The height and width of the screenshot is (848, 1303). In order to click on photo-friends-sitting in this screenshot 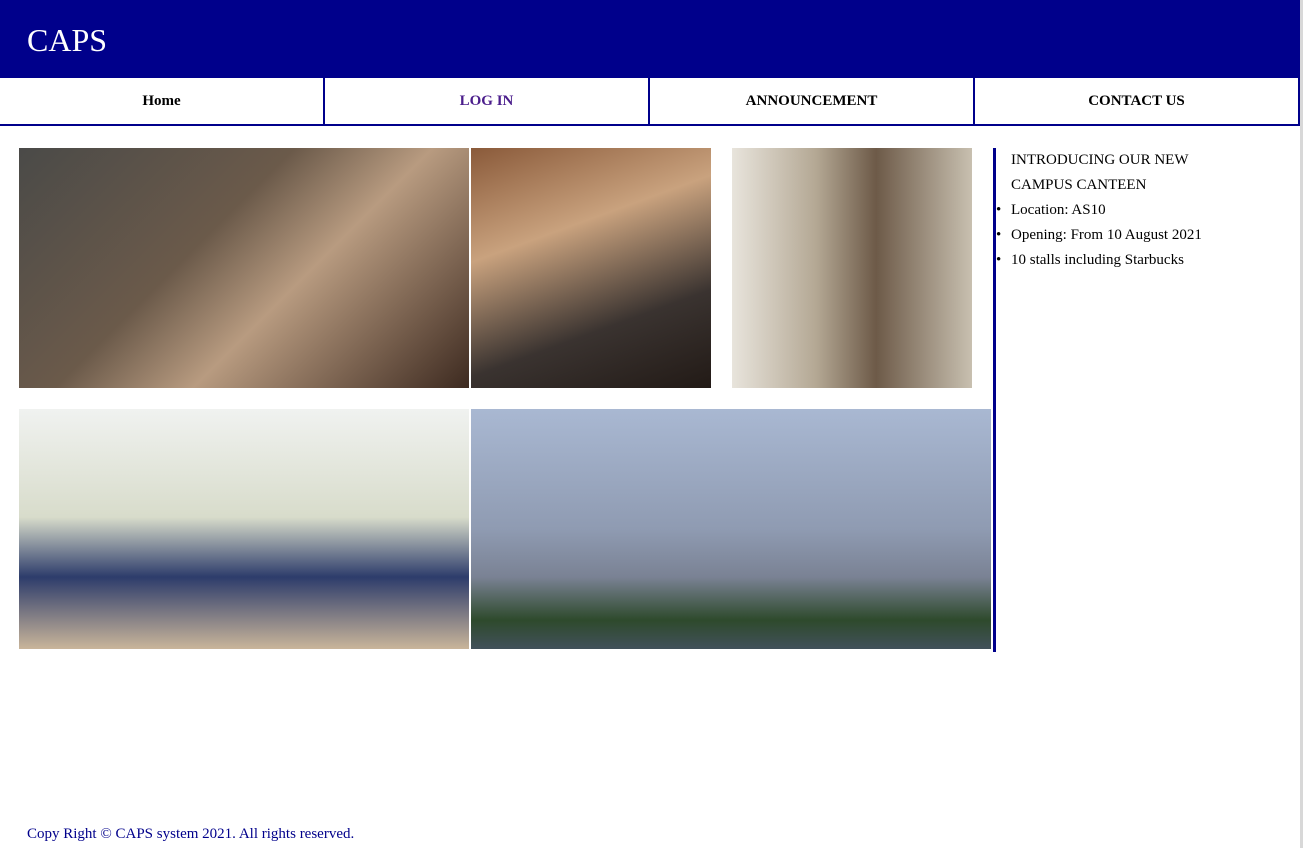, I will do `click(244, 529)`.